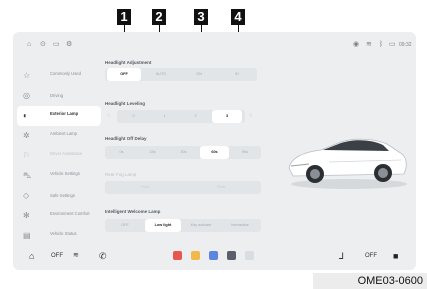  Describe the element at coordinates (152, 152) in the screenshot. I see `delay-option-15s: 15s` at that location.